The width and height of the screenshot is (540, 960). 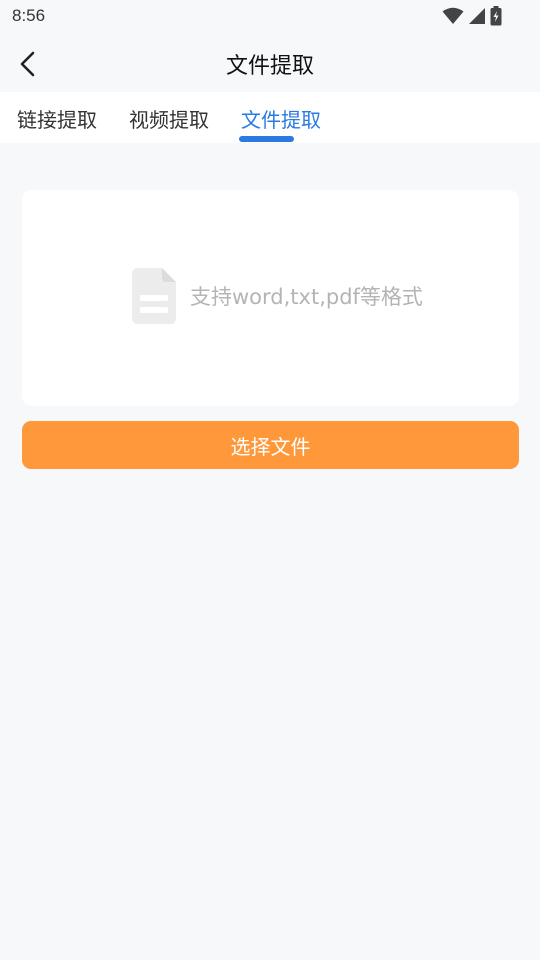 I want to click on tab-file-extract: 文件提取, so click(x=281, y=118).